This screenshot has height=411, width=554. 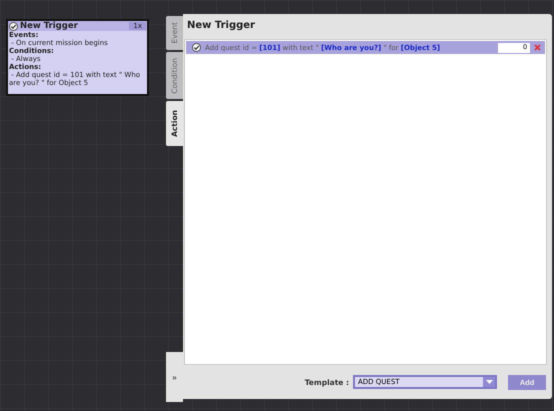 What do you see at coordinates (489, 382) in the screenshot?
I see `caret-icon` at bounding box center [489, 382].